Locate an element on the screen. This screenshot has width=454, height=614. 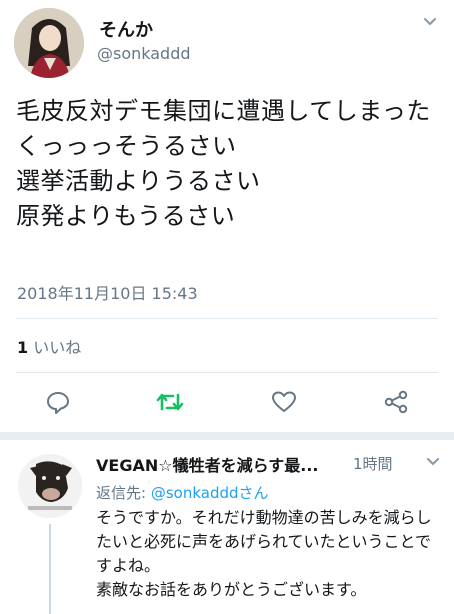
tweet-timestamp: 2018年11月10日 15:43 is located at coordinates (107, 292).